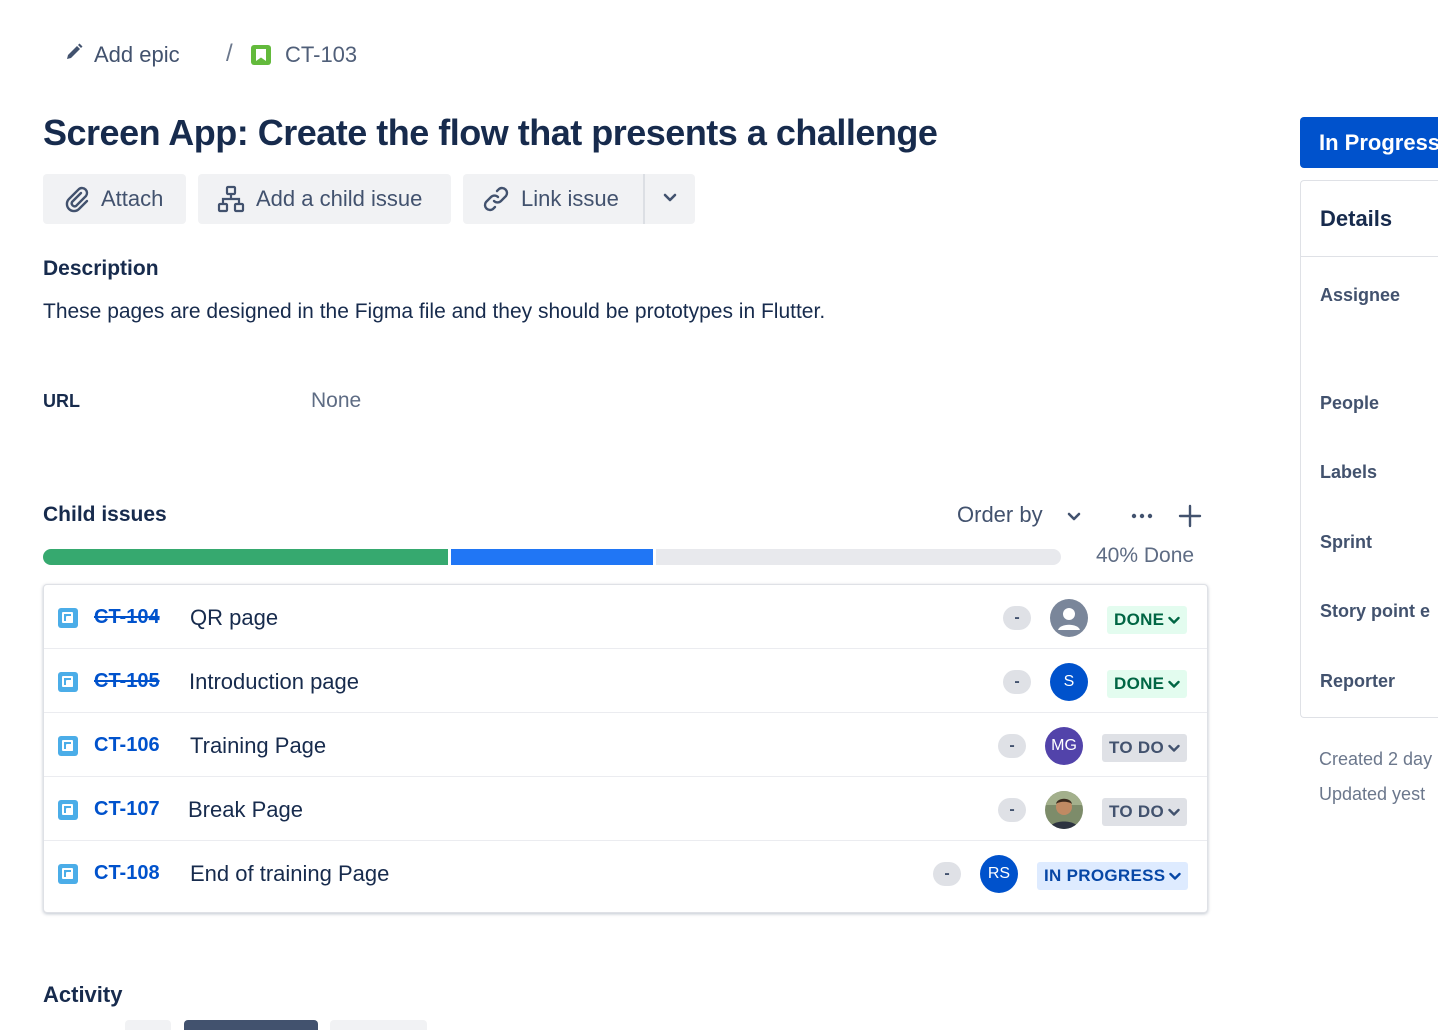  I want to click on hierarchy-icon, so click(231, 199).